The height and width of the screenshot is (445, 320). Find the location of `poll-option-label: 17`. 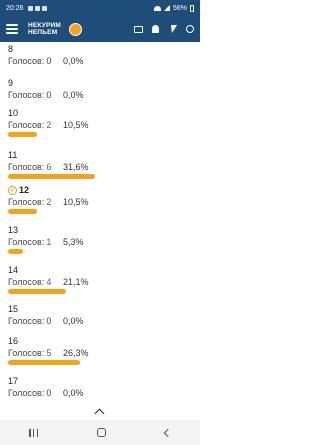

poll-option-label: 17 is located at coordinates (13, 381).